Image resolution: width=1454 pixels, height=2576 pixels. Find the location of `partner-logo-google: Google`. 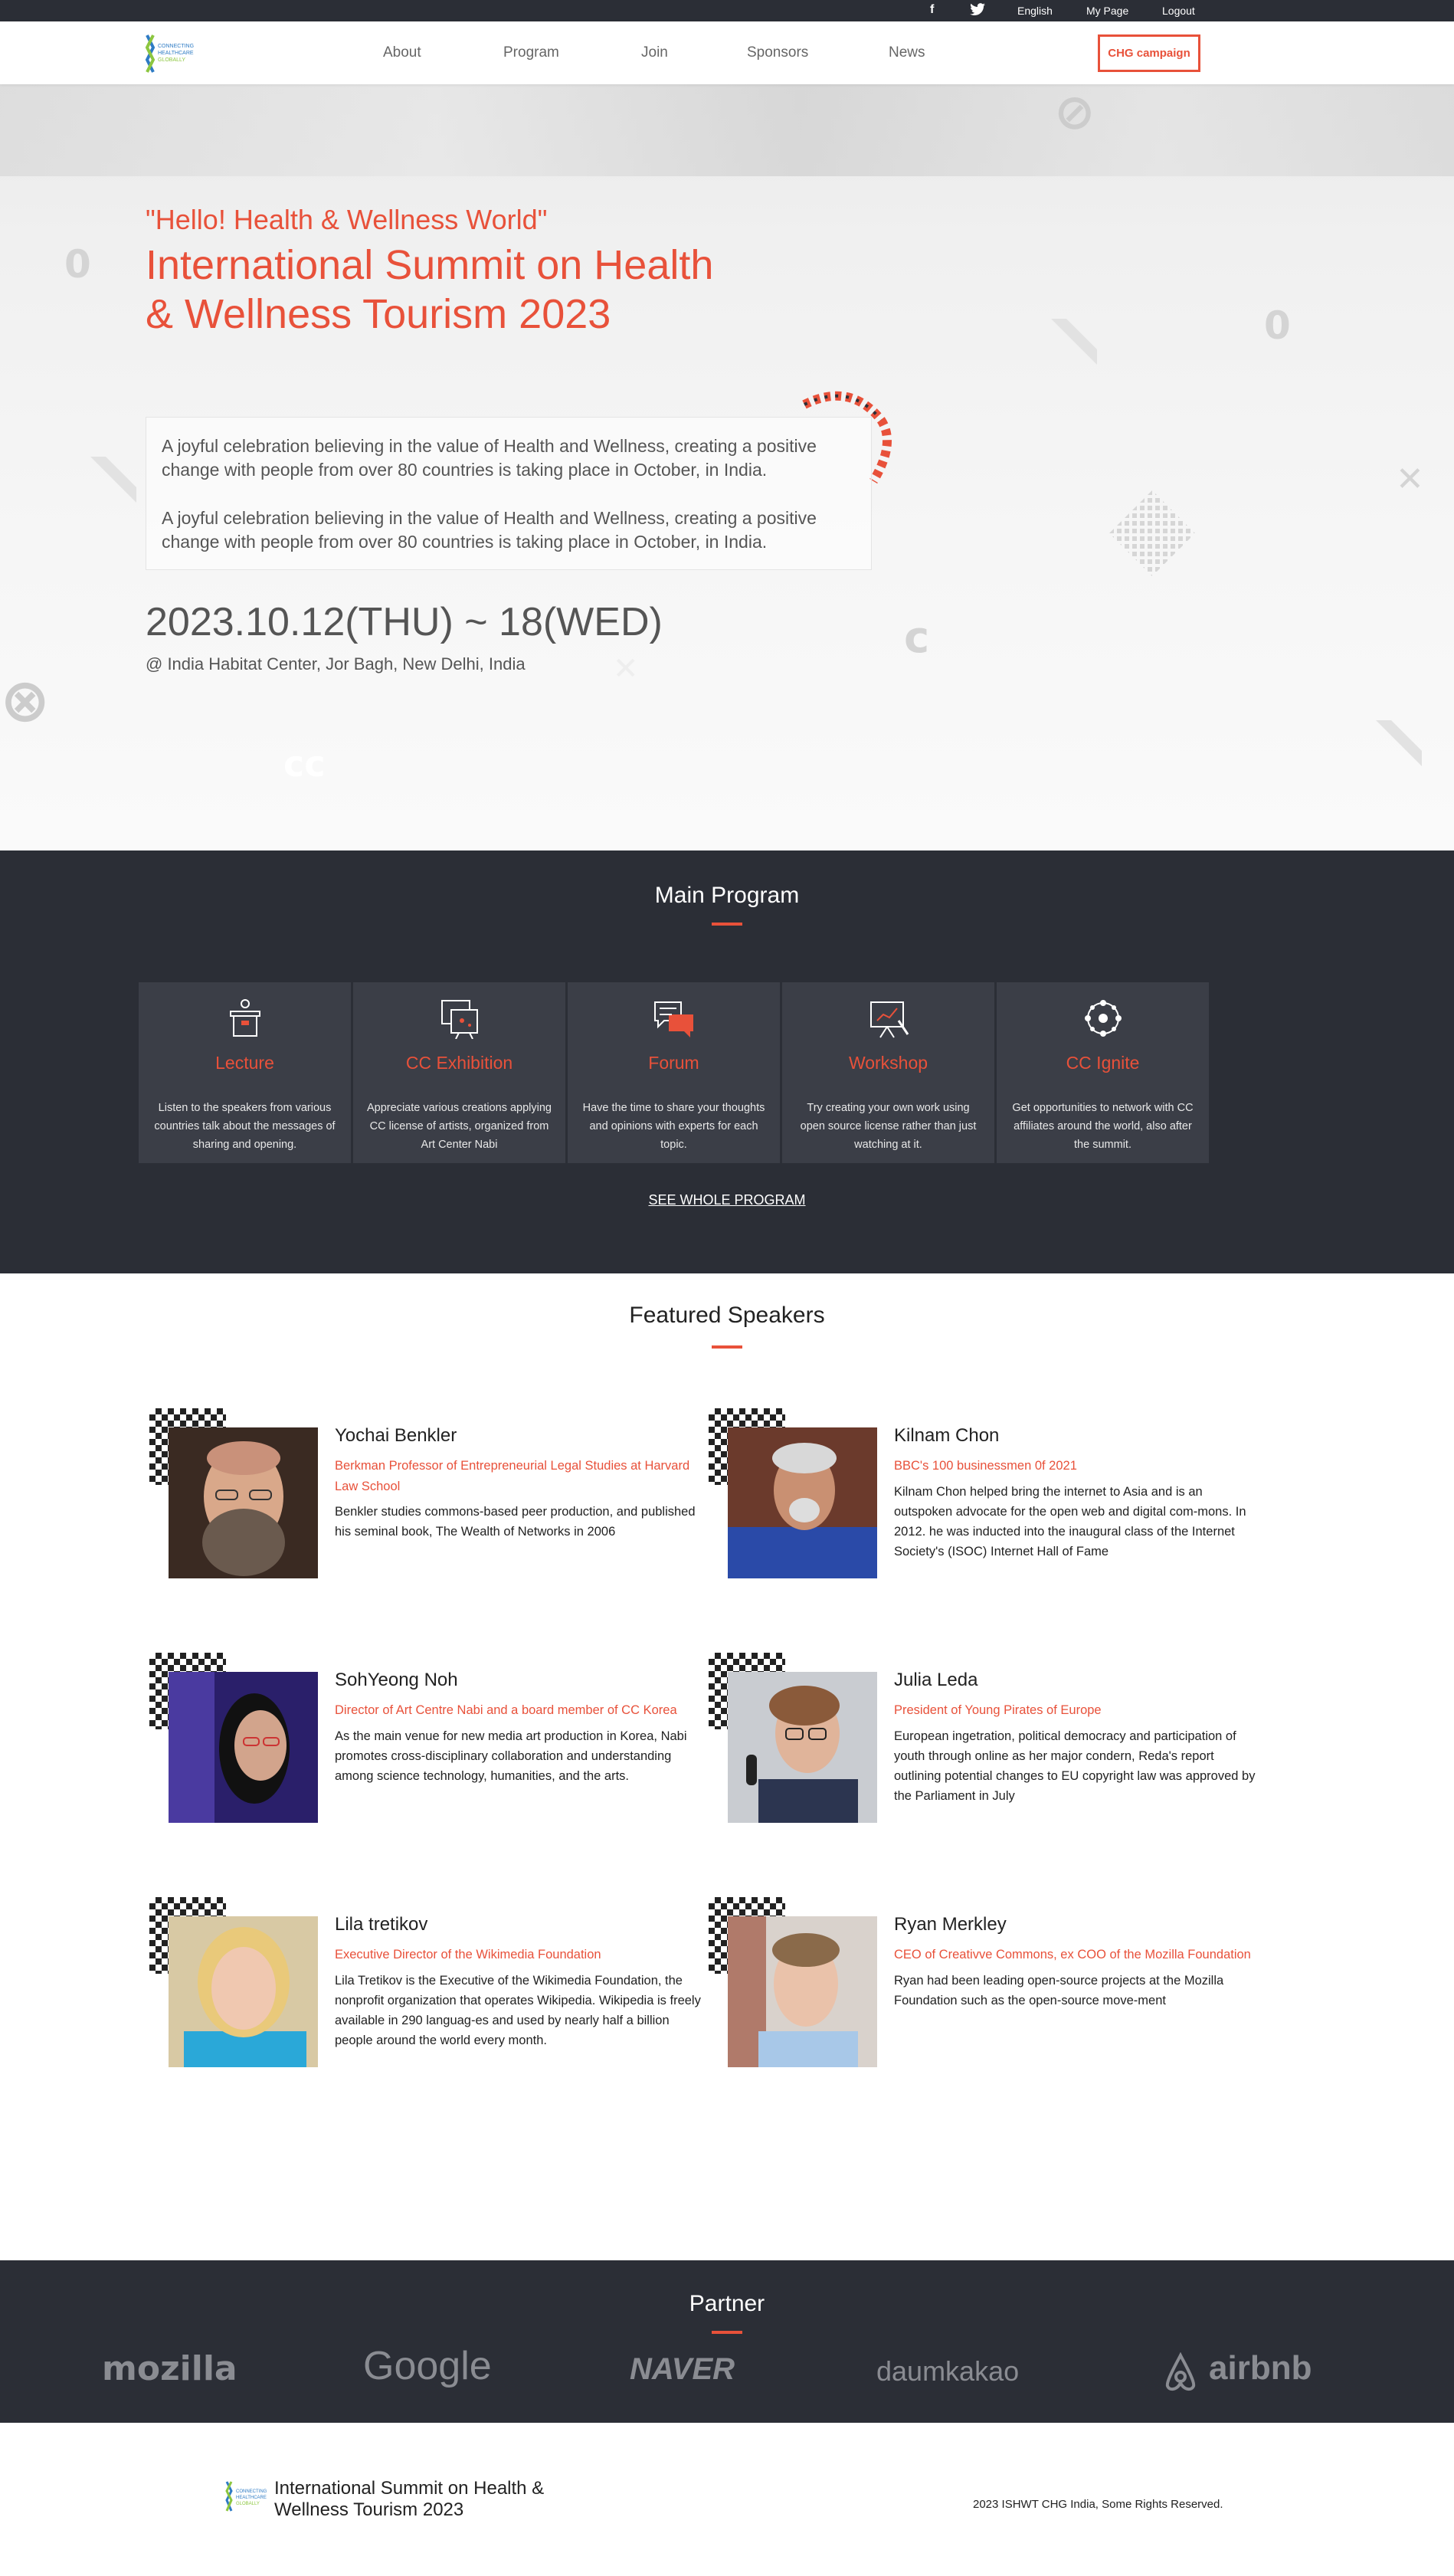

partner-logo-google: Google is located at coordinates (427, 2366).